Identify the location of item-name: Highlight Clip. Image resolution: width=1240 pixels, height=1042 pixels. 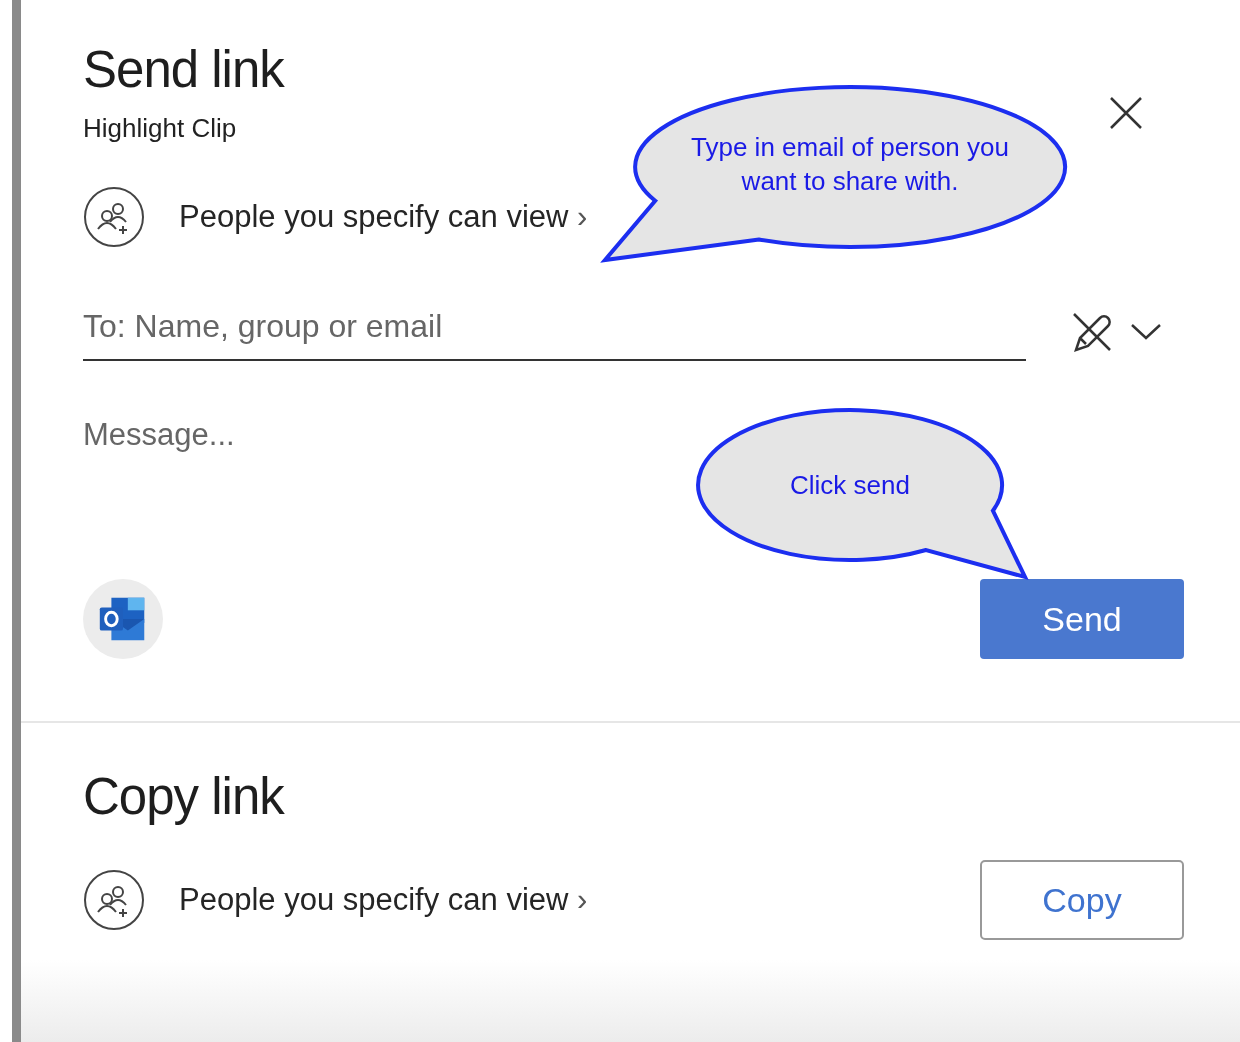
(160, 128).